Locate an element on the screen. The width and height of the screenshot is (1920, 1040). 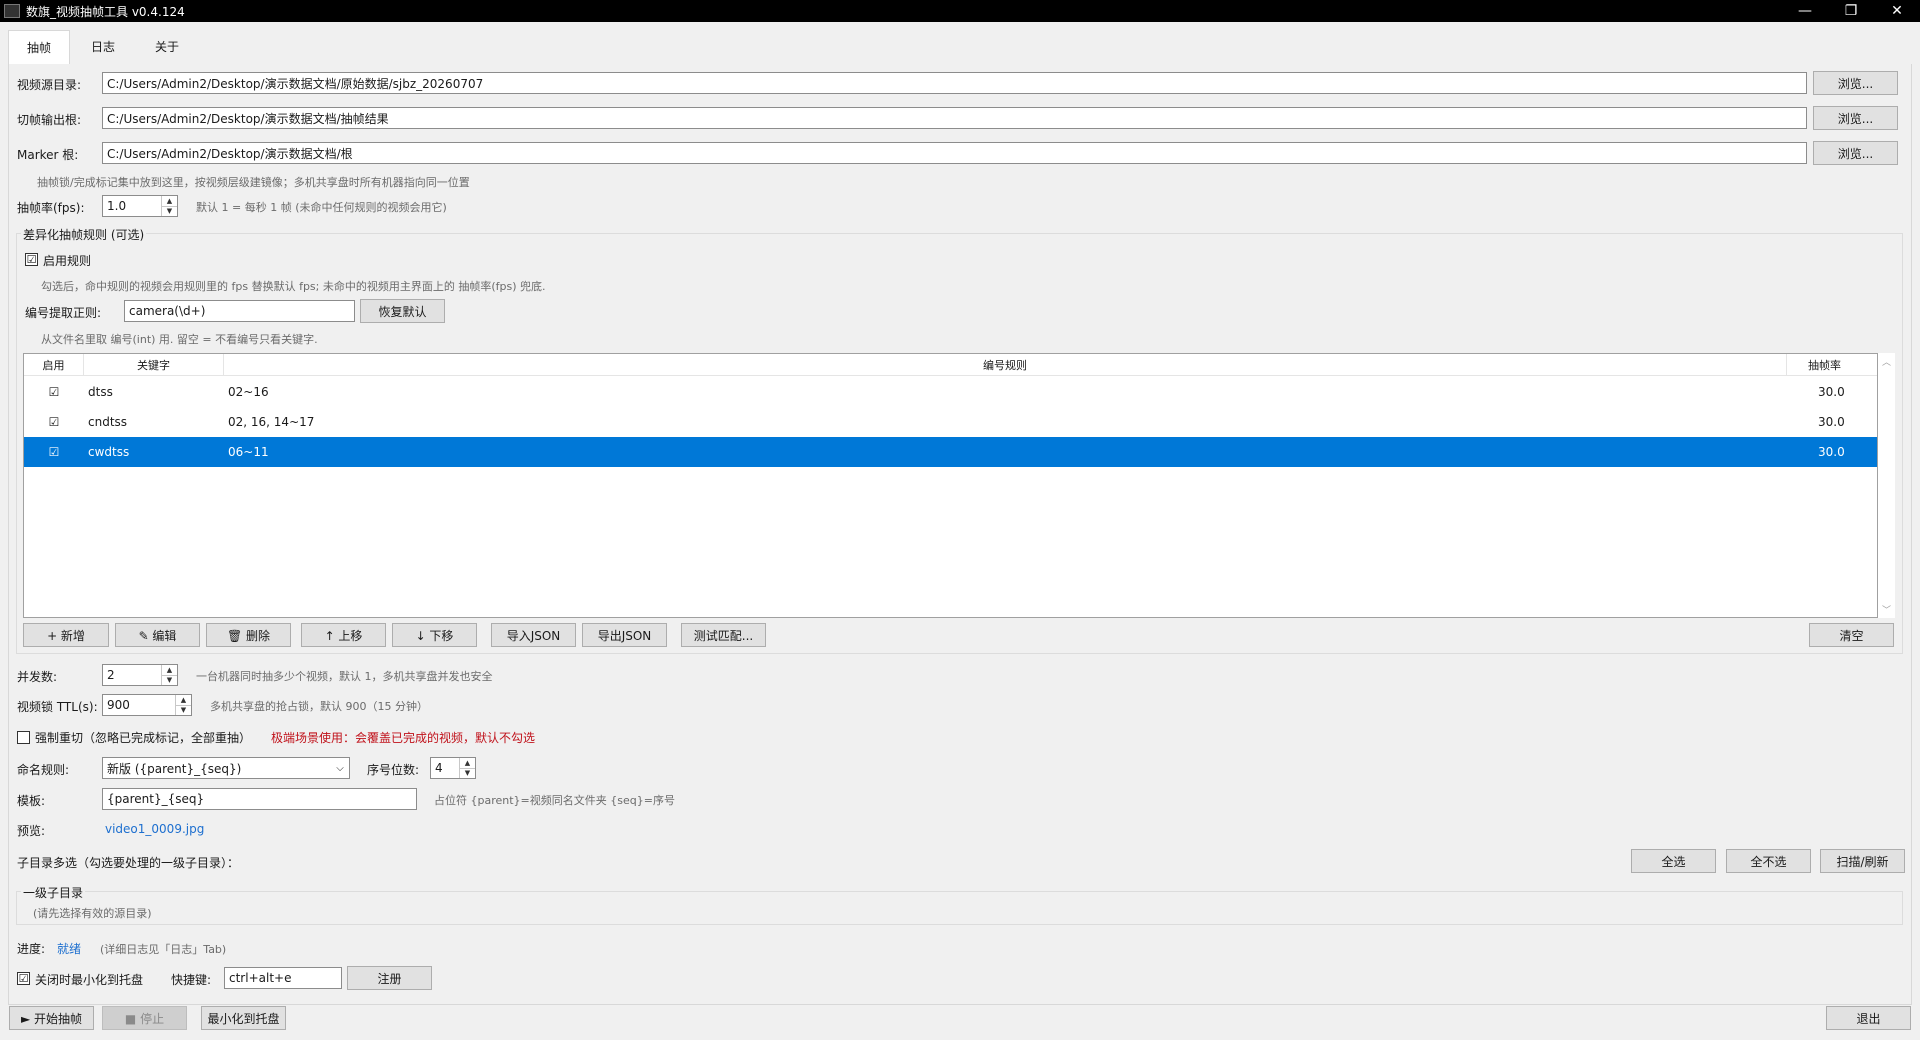
regex-label: 编号提取正则: is located at coordinates (63, 313).